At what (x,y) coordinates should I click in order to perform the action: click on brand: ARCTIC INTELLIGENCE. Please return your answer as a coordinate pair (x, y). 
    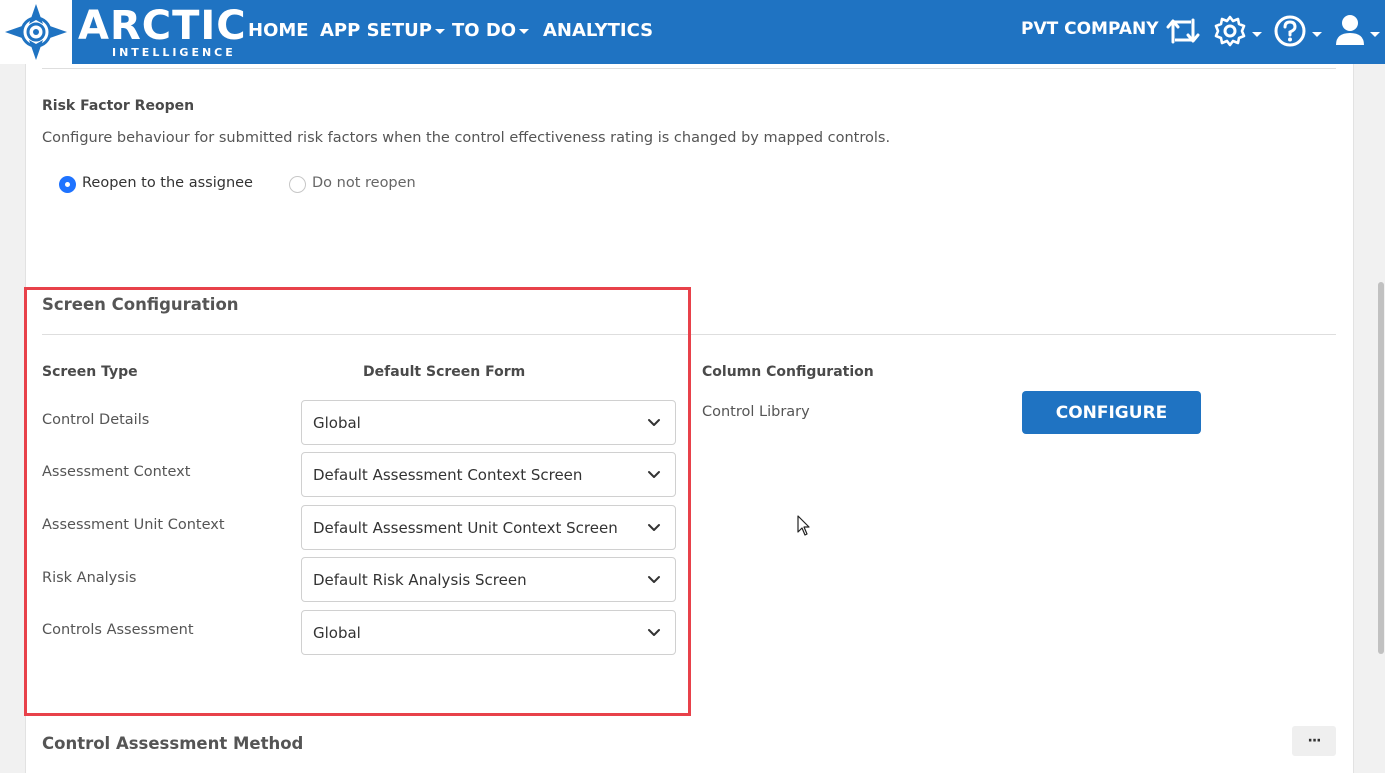
    Looking at the image, I should click on (162, 31).